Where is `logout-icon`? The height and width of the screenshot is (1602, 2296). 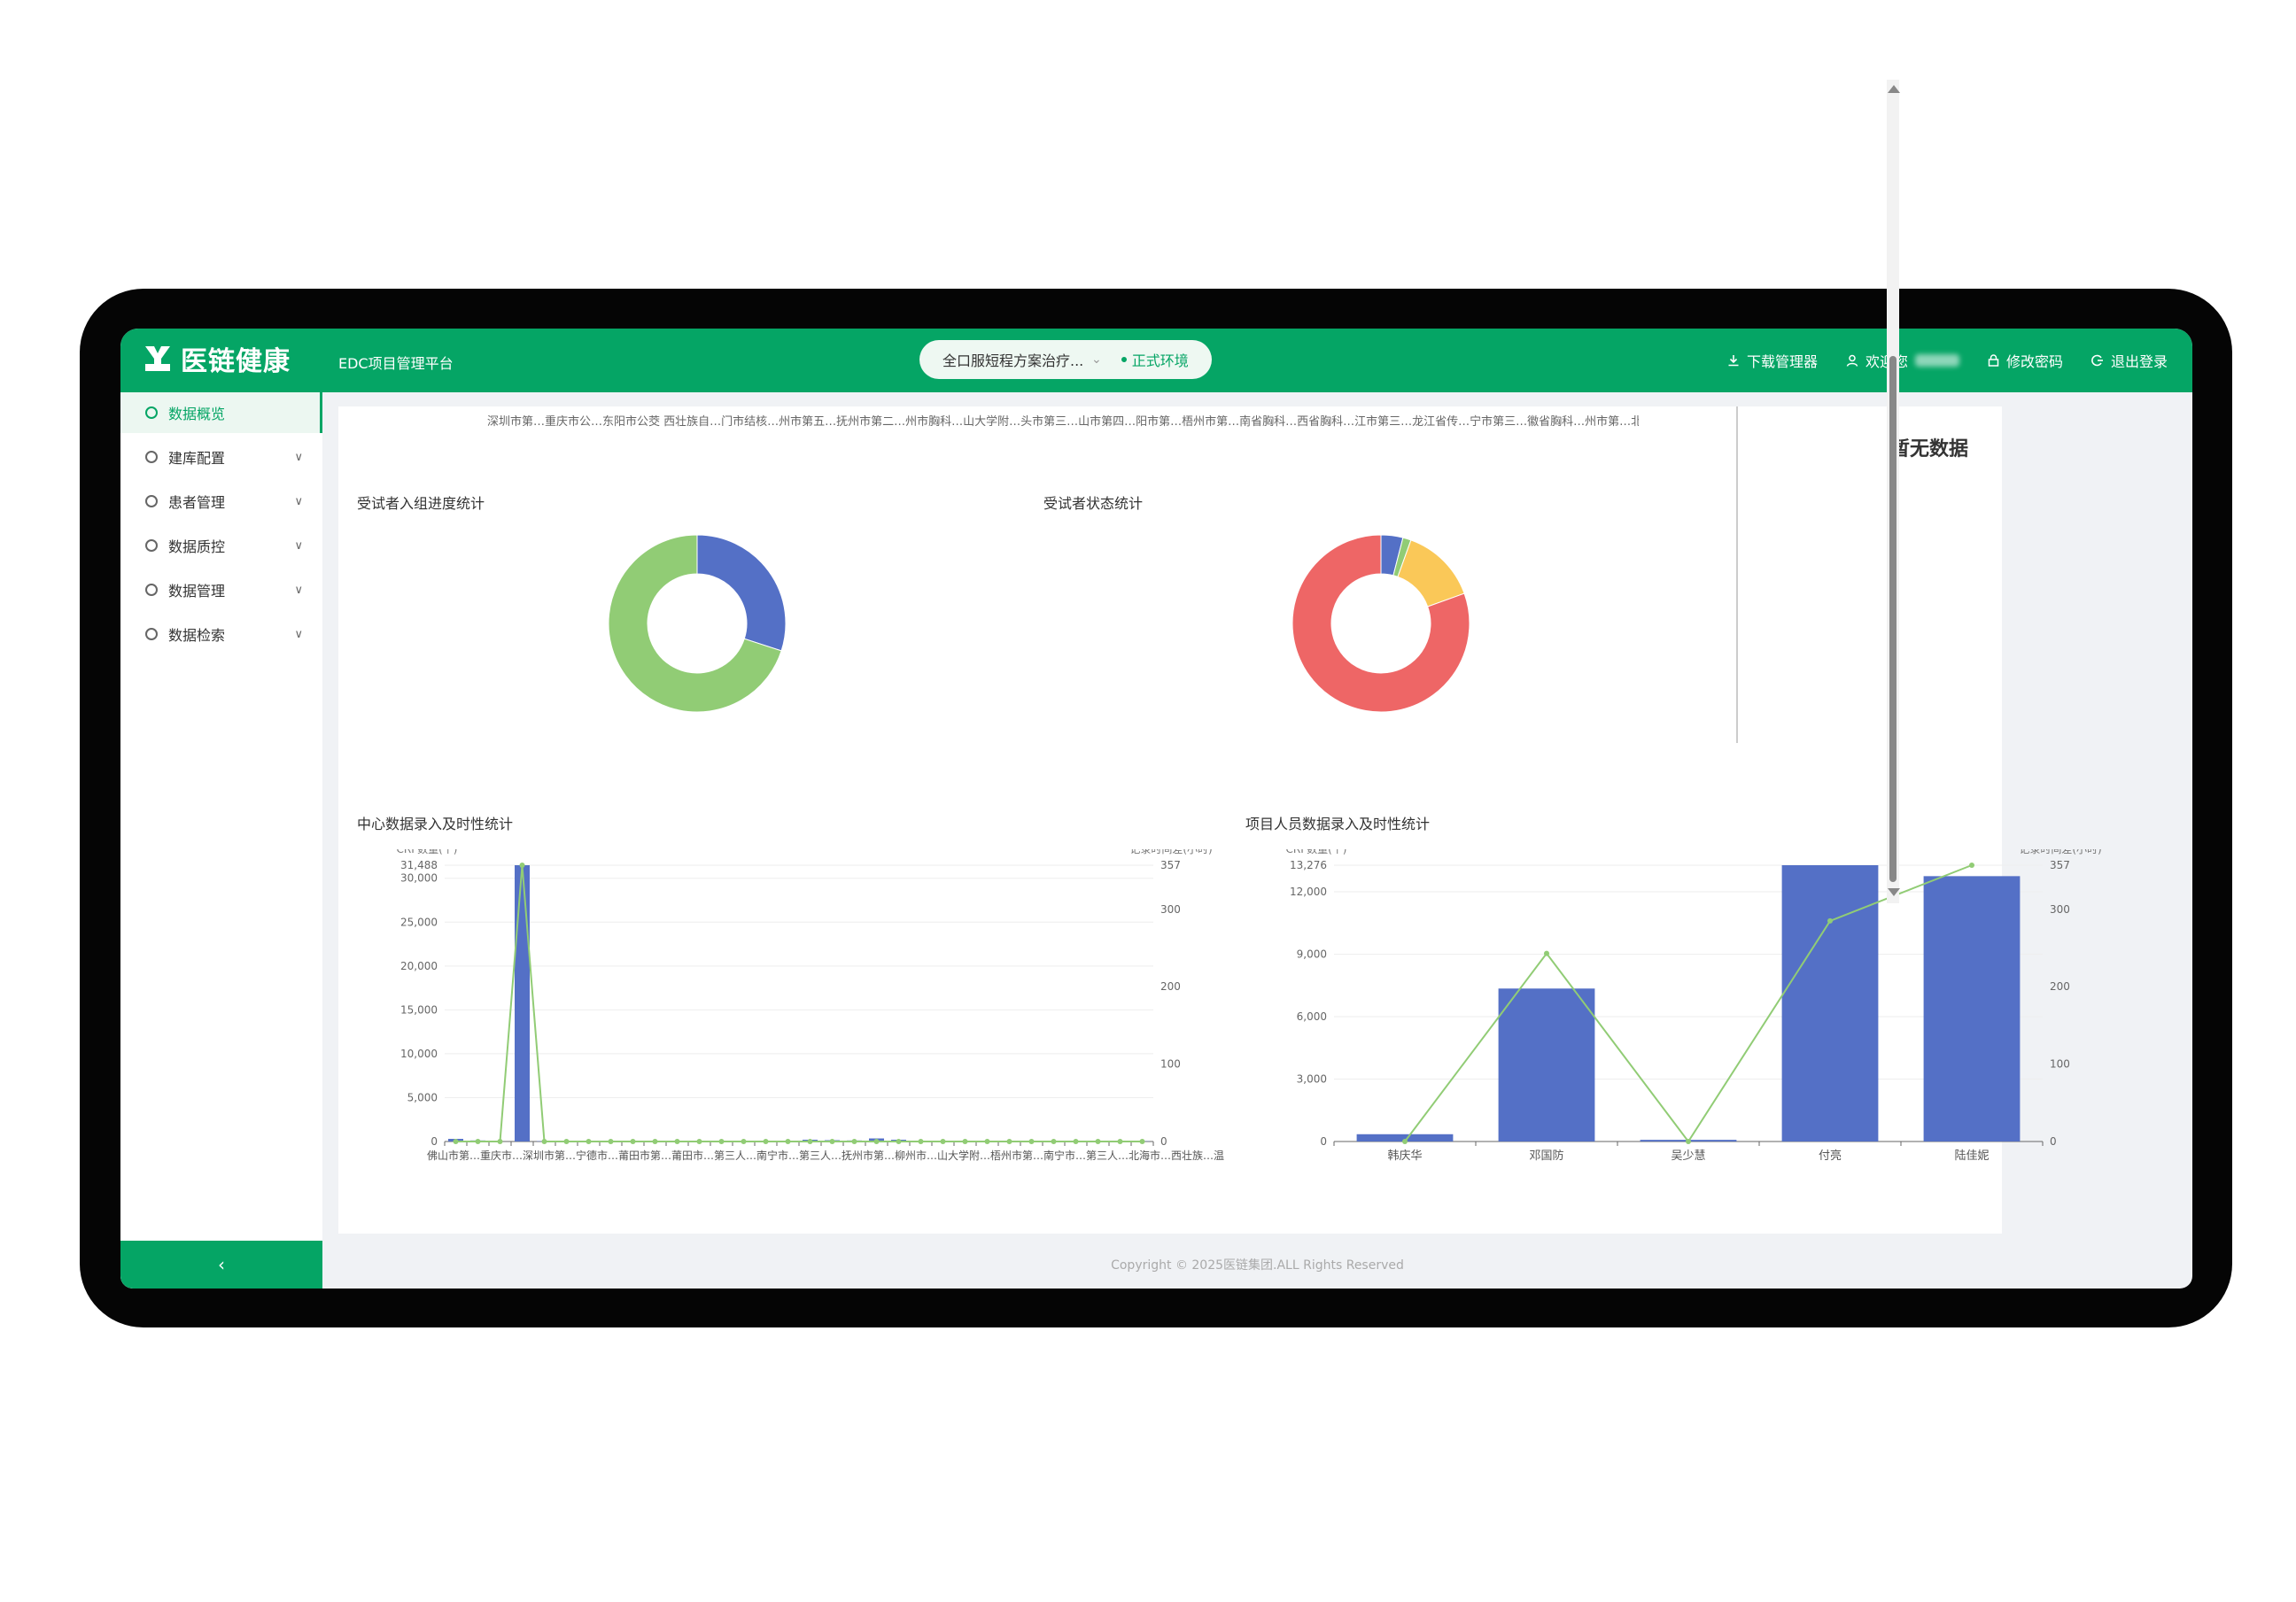
logout-icon is located at coordinates (2097, 360).